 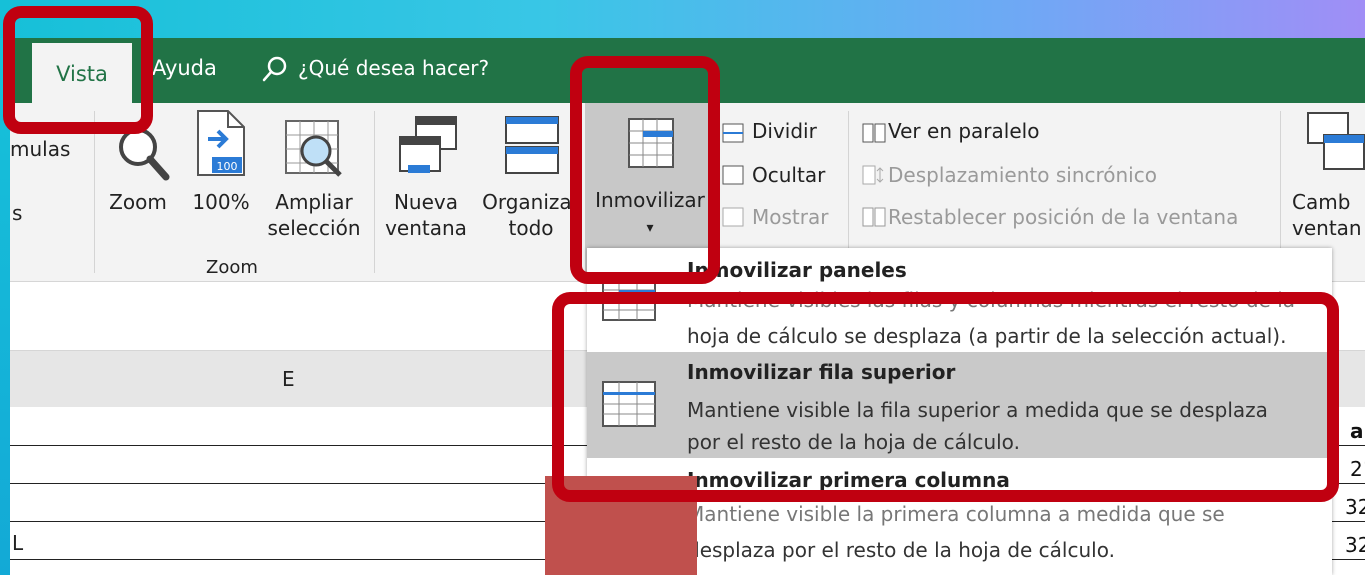 What do you see at coordinates (313, 148) in the screenshot?
I see `zoom-selection-icon` at bounding box center [313, 148].